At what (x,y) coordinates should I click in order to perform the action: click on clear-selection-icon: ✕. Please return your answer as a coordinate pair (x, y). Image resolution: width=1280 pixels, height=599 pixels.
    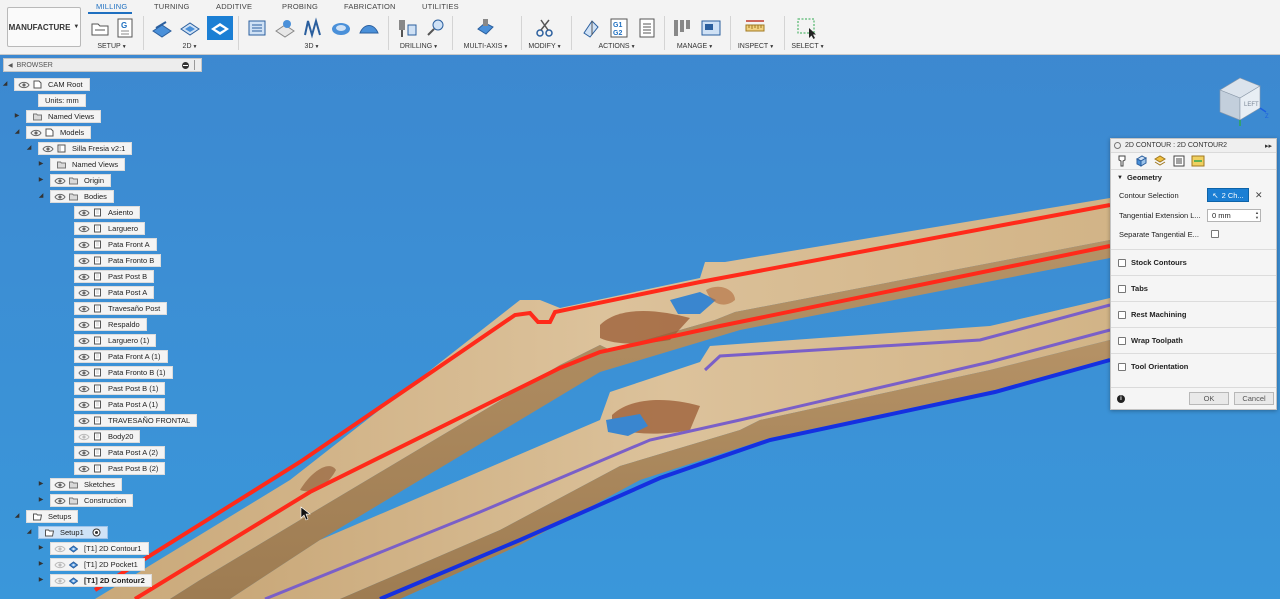
    Looking at the image, I should click on (1259, 195).